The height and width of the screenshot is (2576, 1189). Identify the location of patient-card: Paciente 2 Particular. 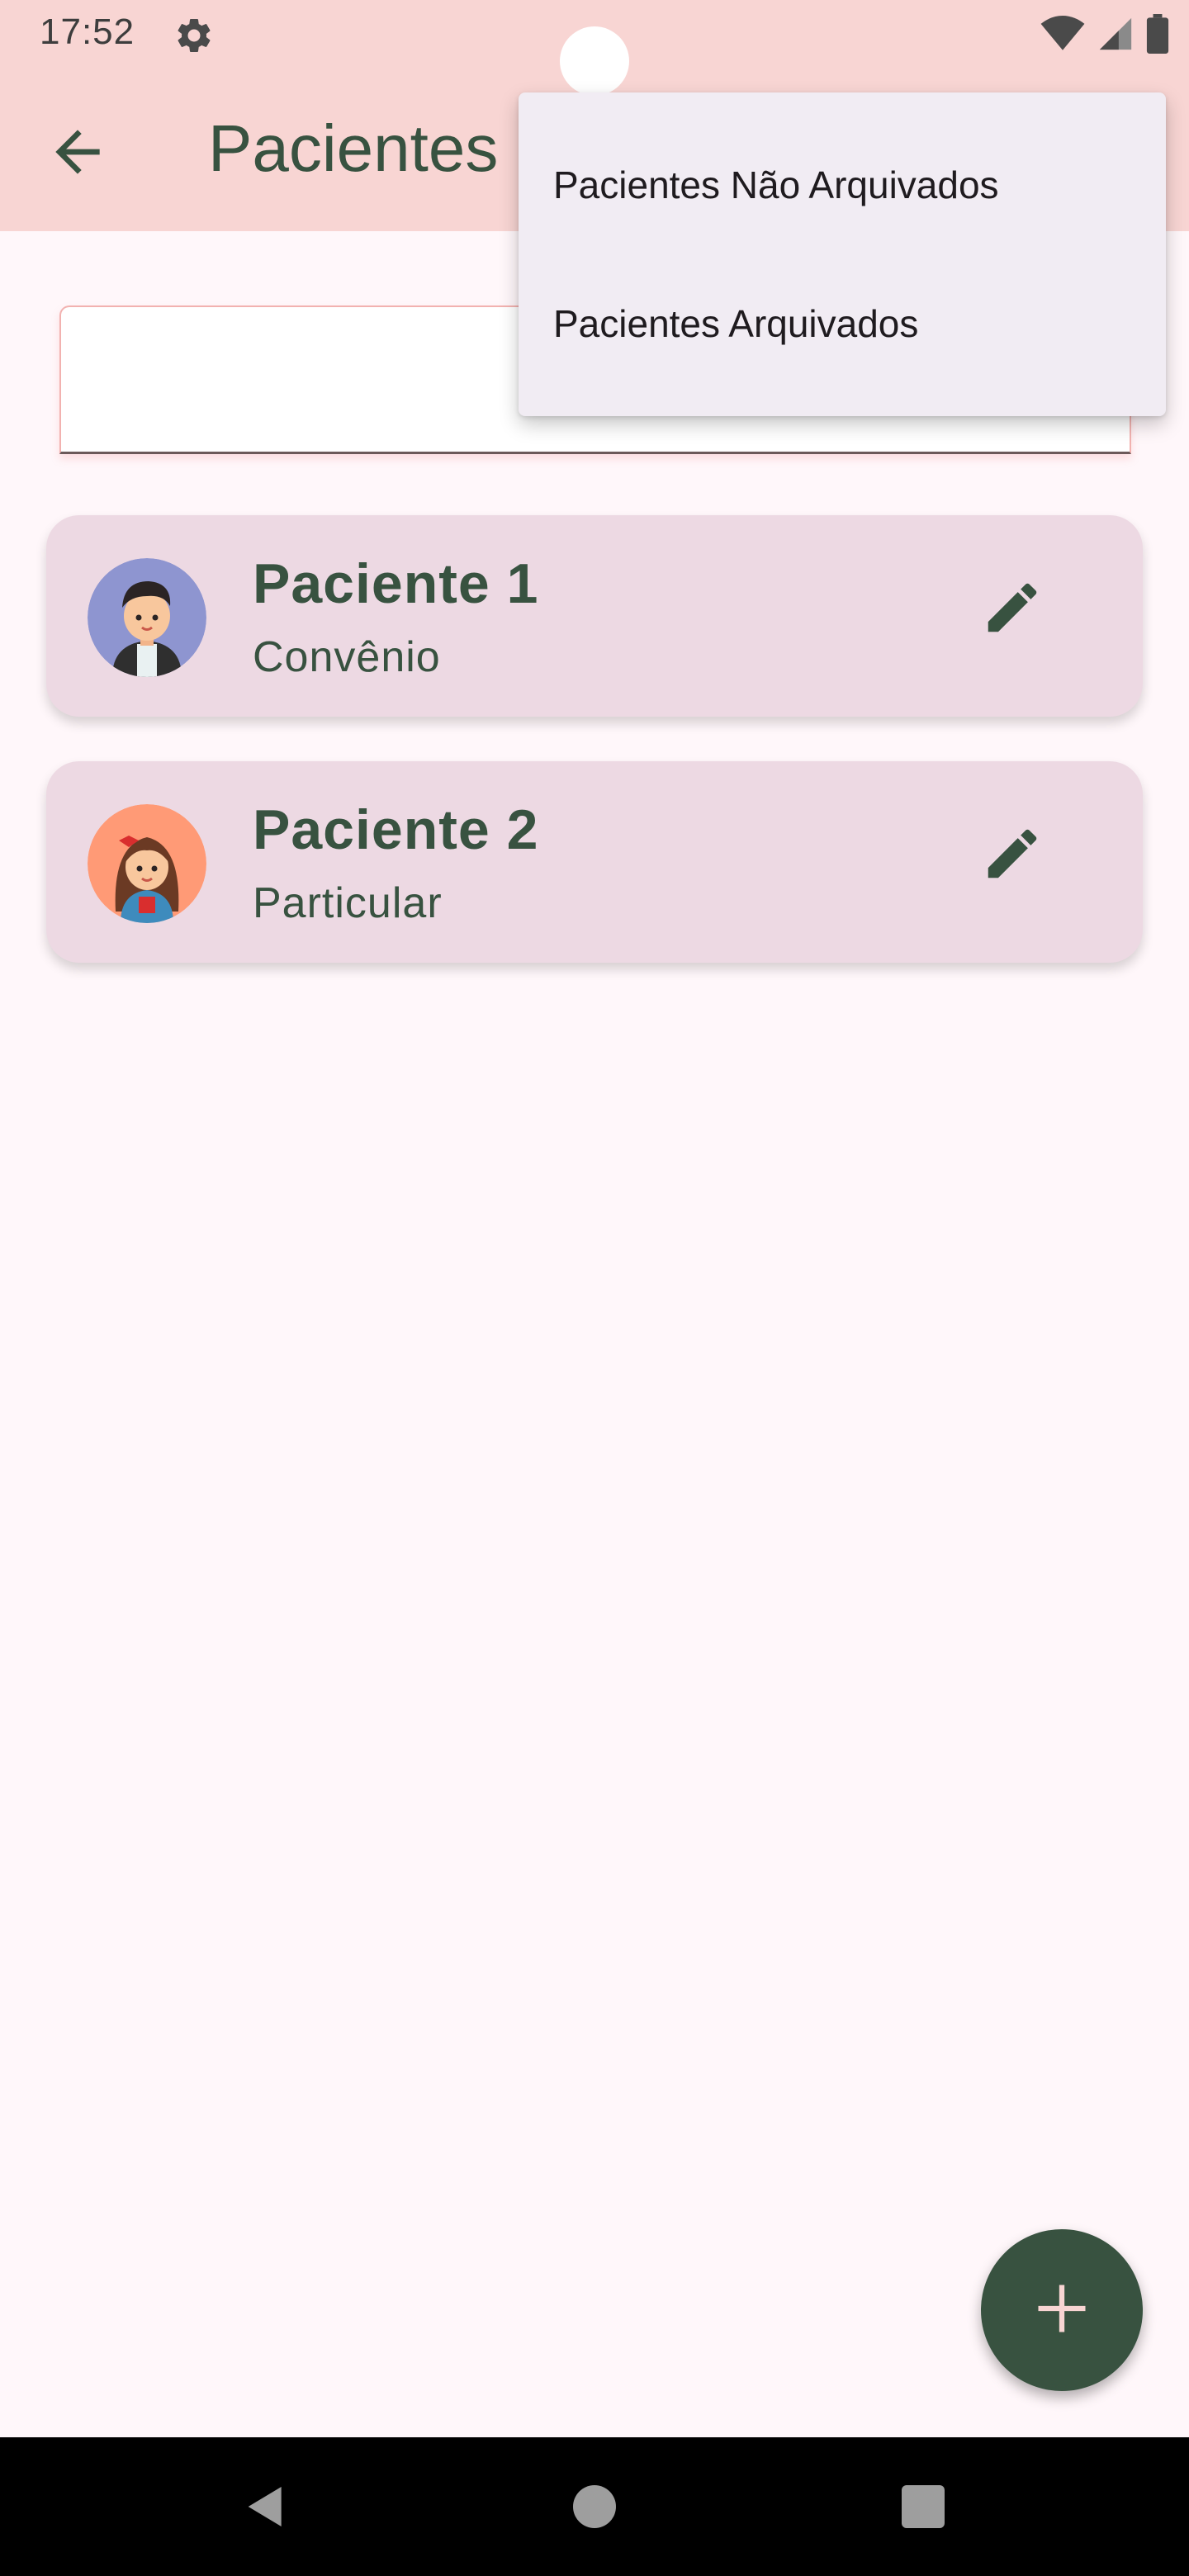
(594, 862).